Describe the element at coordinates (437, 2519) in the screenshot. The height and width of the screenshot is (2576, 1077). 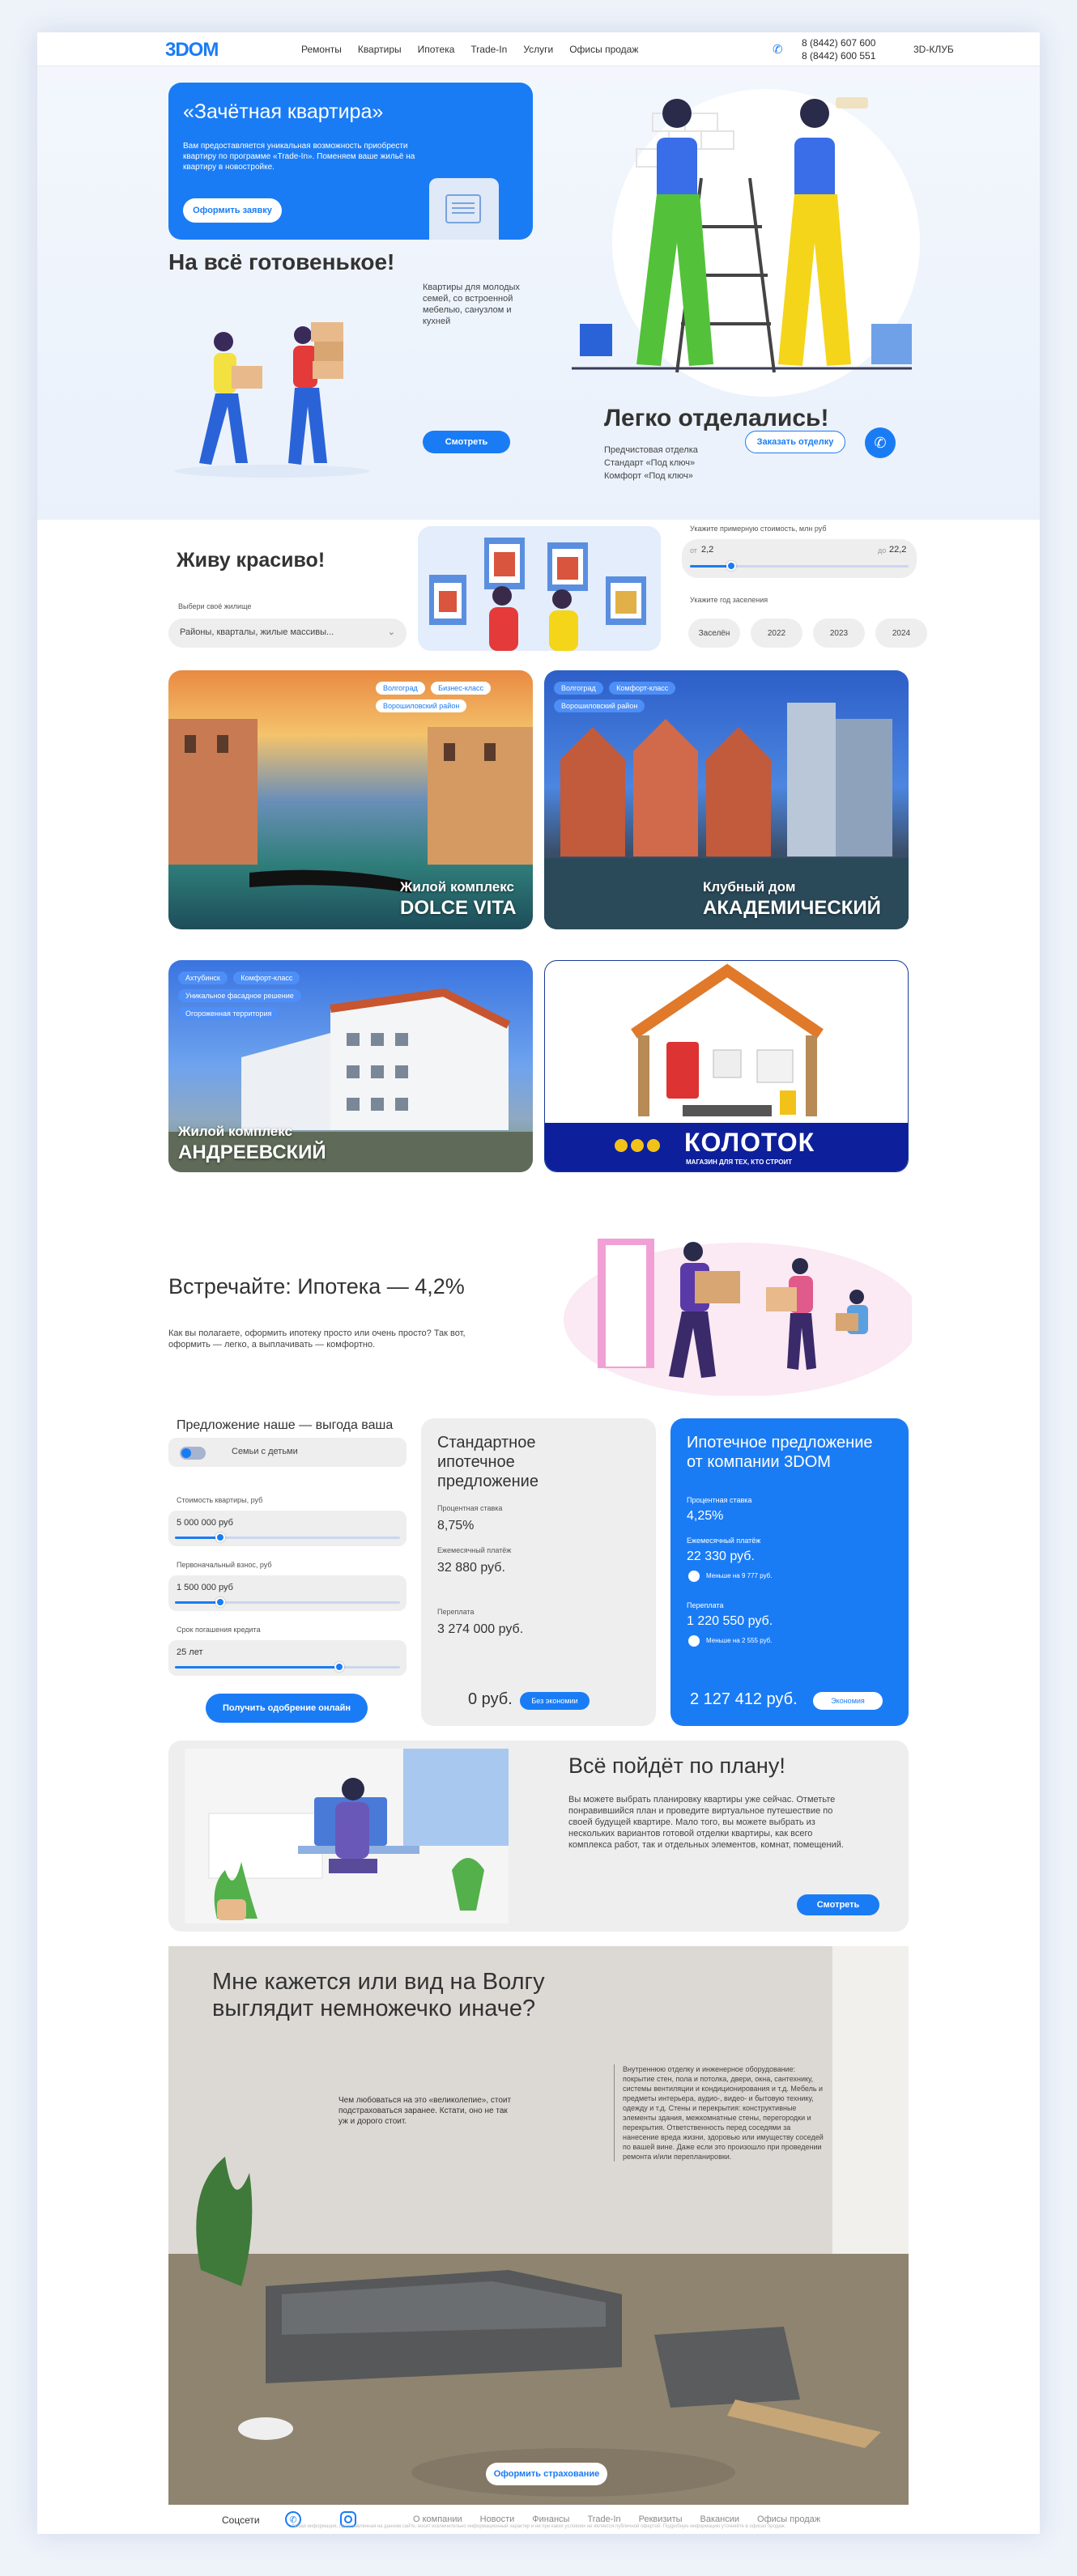
I see `footer-link-about: О компании` at that location.